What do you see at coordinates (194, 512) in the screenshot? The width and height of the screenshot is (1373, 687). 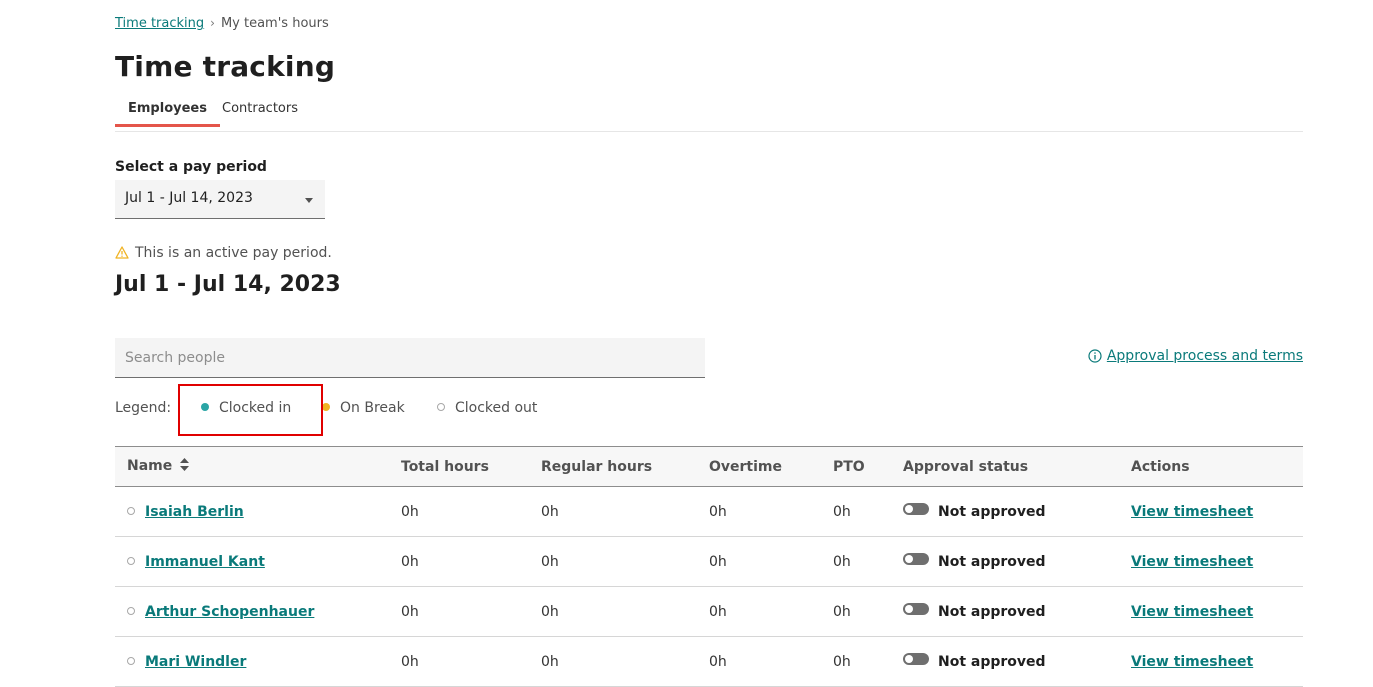 I see `employee-name-link: Isaiah Berlin` at bounding box center [194, 512].